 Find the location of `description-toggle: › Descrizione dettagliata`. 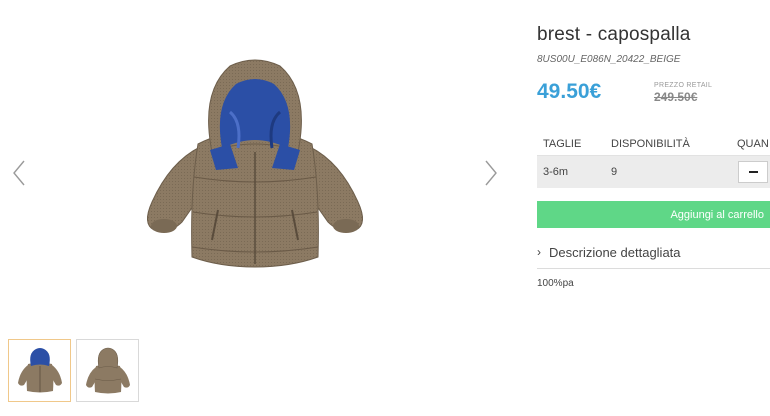

description-toggle: › Descrizione dettagliata is located at coordinates (653, 257).